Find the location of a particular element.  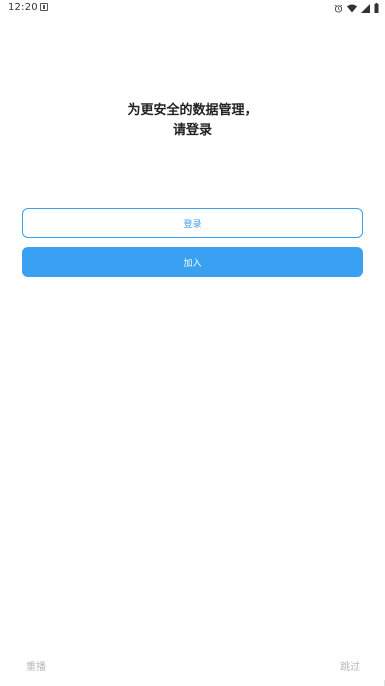

login-button: 登录 is located at coordinates (192, 223).